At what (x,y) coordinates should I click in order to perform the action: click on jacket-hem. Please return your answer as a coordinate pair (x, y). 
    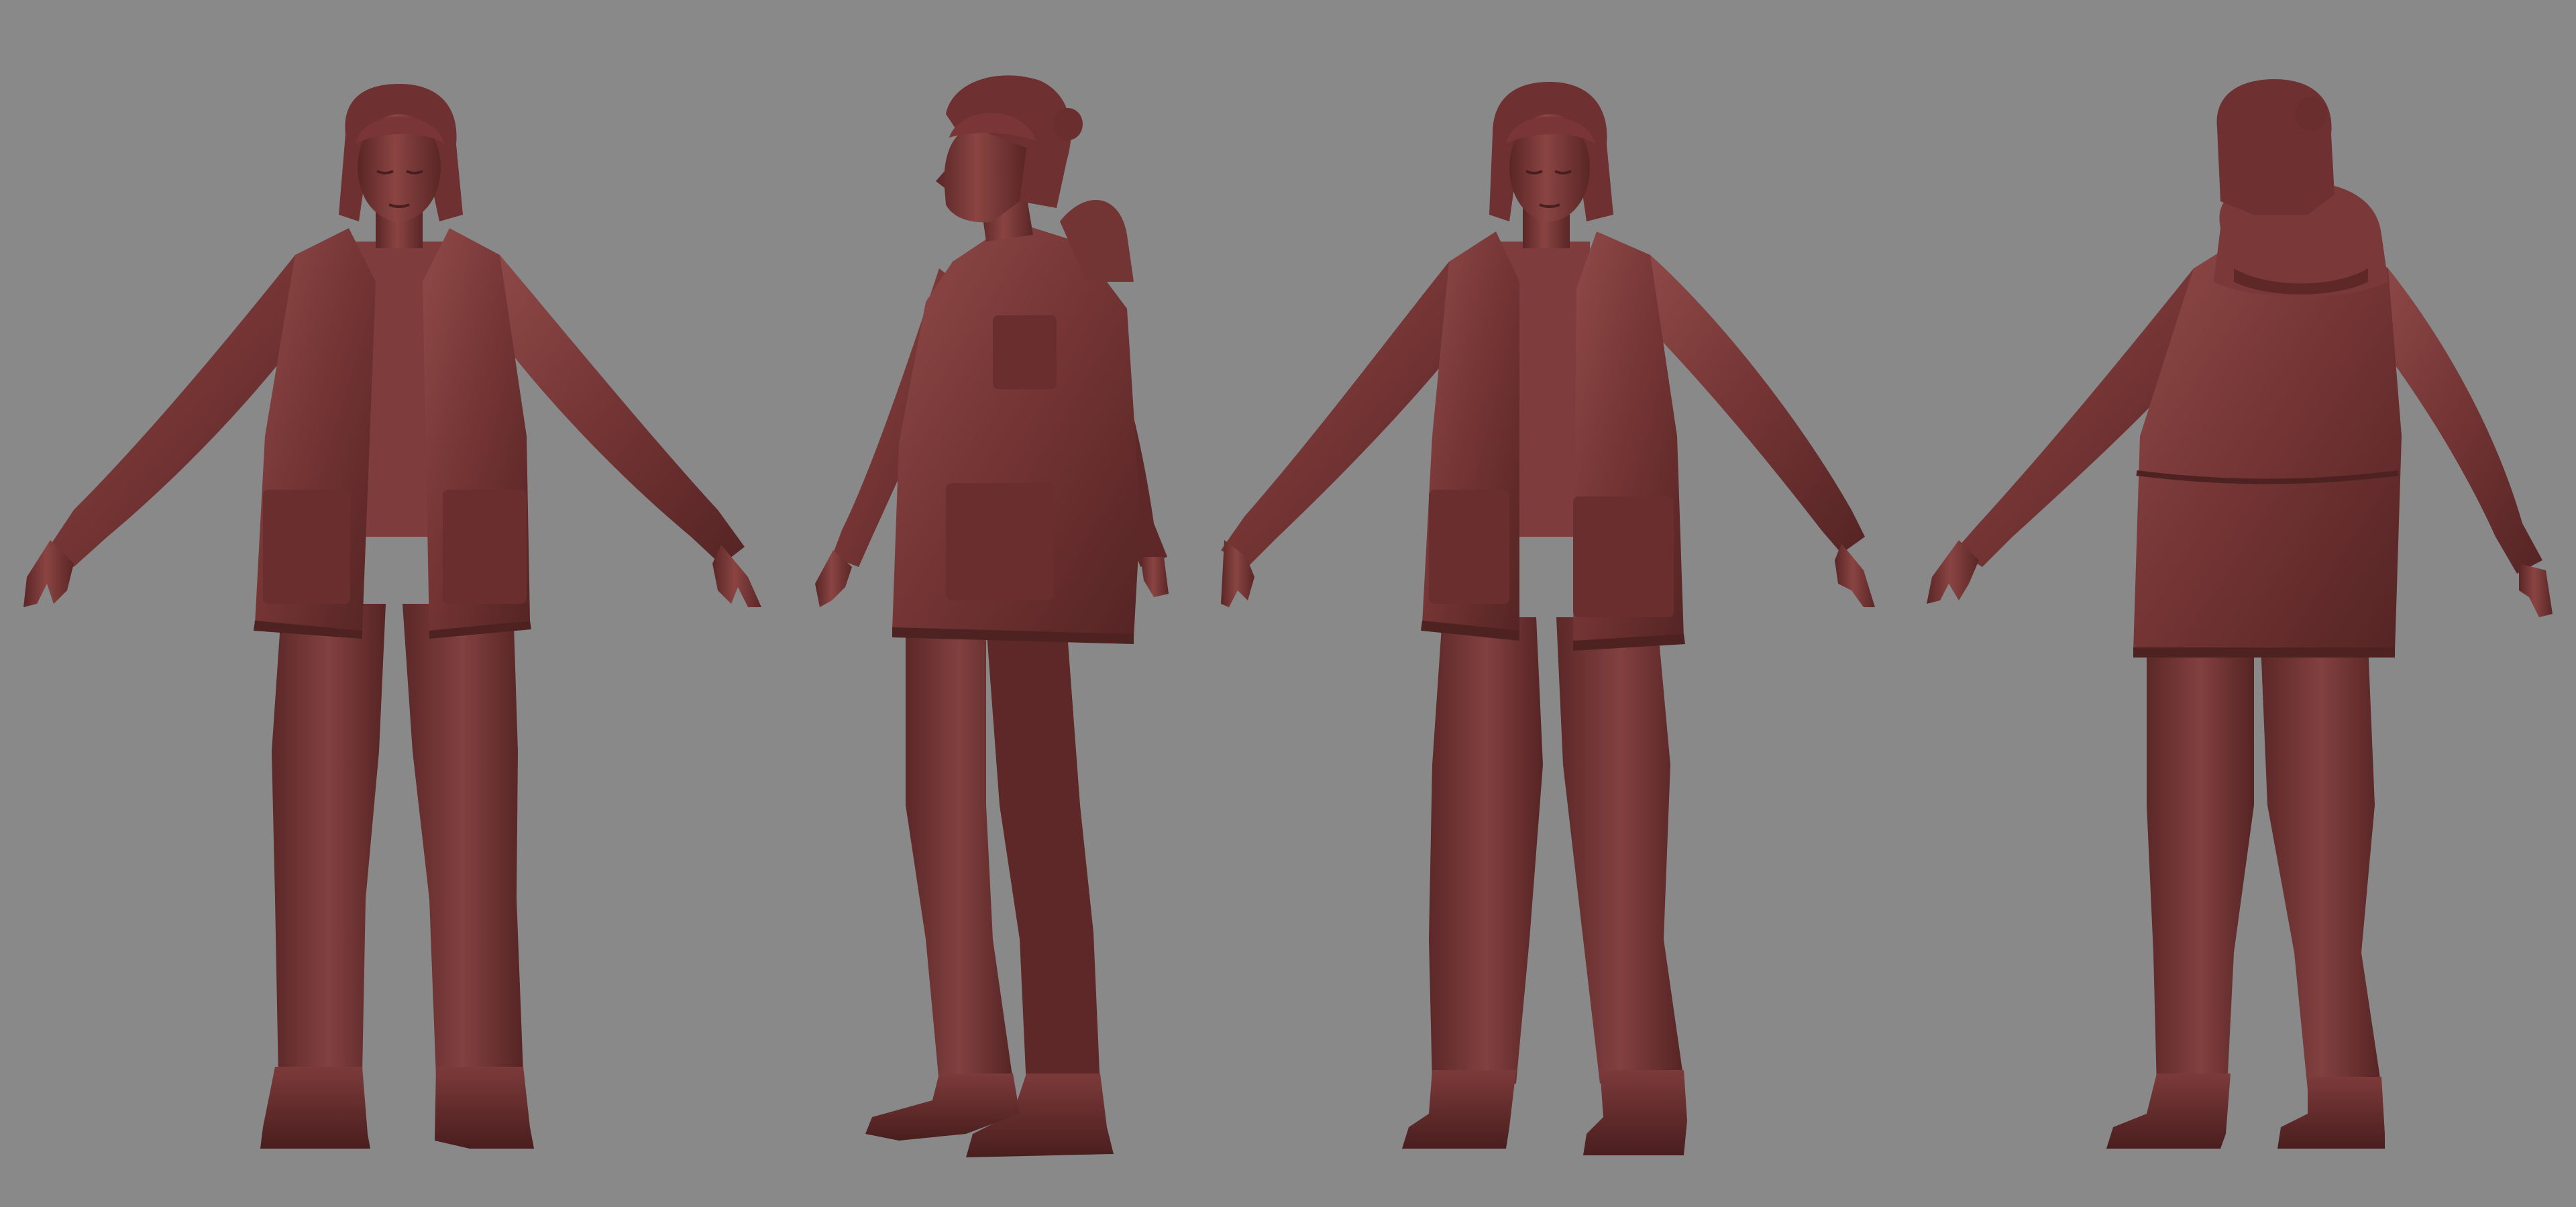
    Looking at the image, I should click on (2264, 652).